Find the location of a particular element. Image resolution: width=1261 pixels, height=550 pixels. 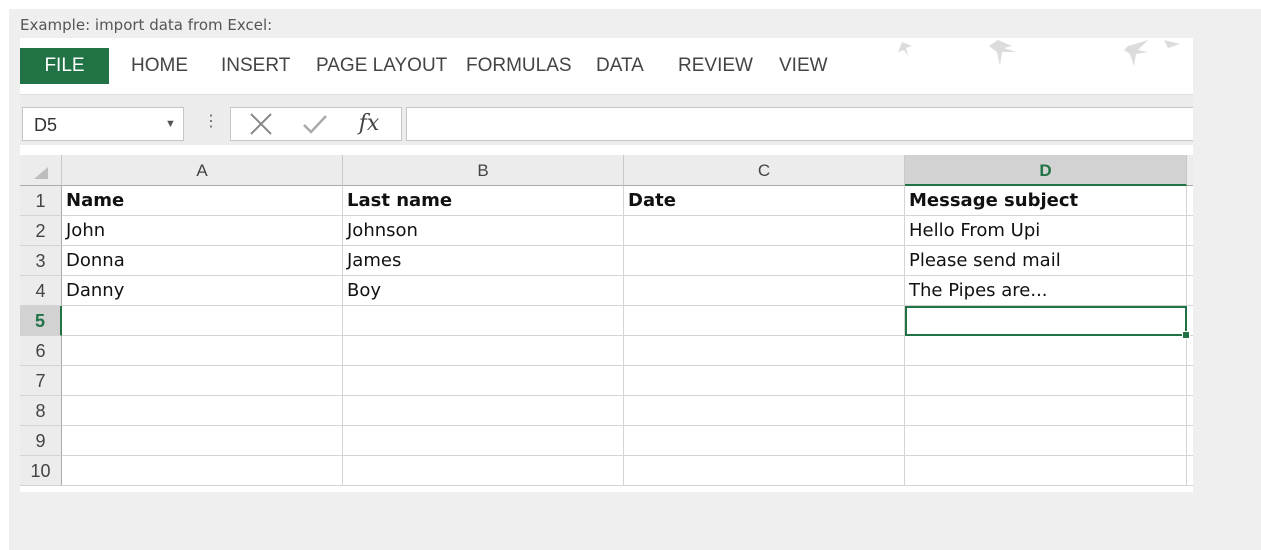

name-box-value: D5 is located at coordinates (46, 125).